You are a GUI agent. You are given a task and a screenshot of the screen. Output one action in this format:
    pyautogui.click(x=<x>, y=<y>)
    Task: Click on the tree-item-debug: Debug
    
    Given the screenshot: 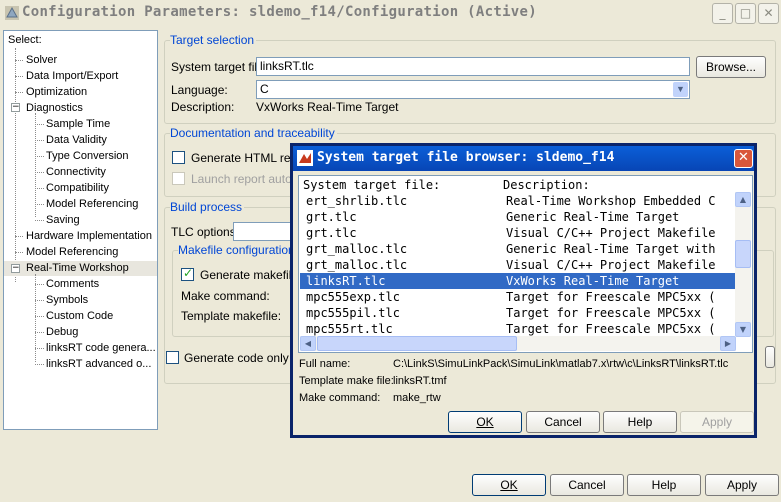 What is the action you would take?
    pyautogui.click(x=62, y=332)
    